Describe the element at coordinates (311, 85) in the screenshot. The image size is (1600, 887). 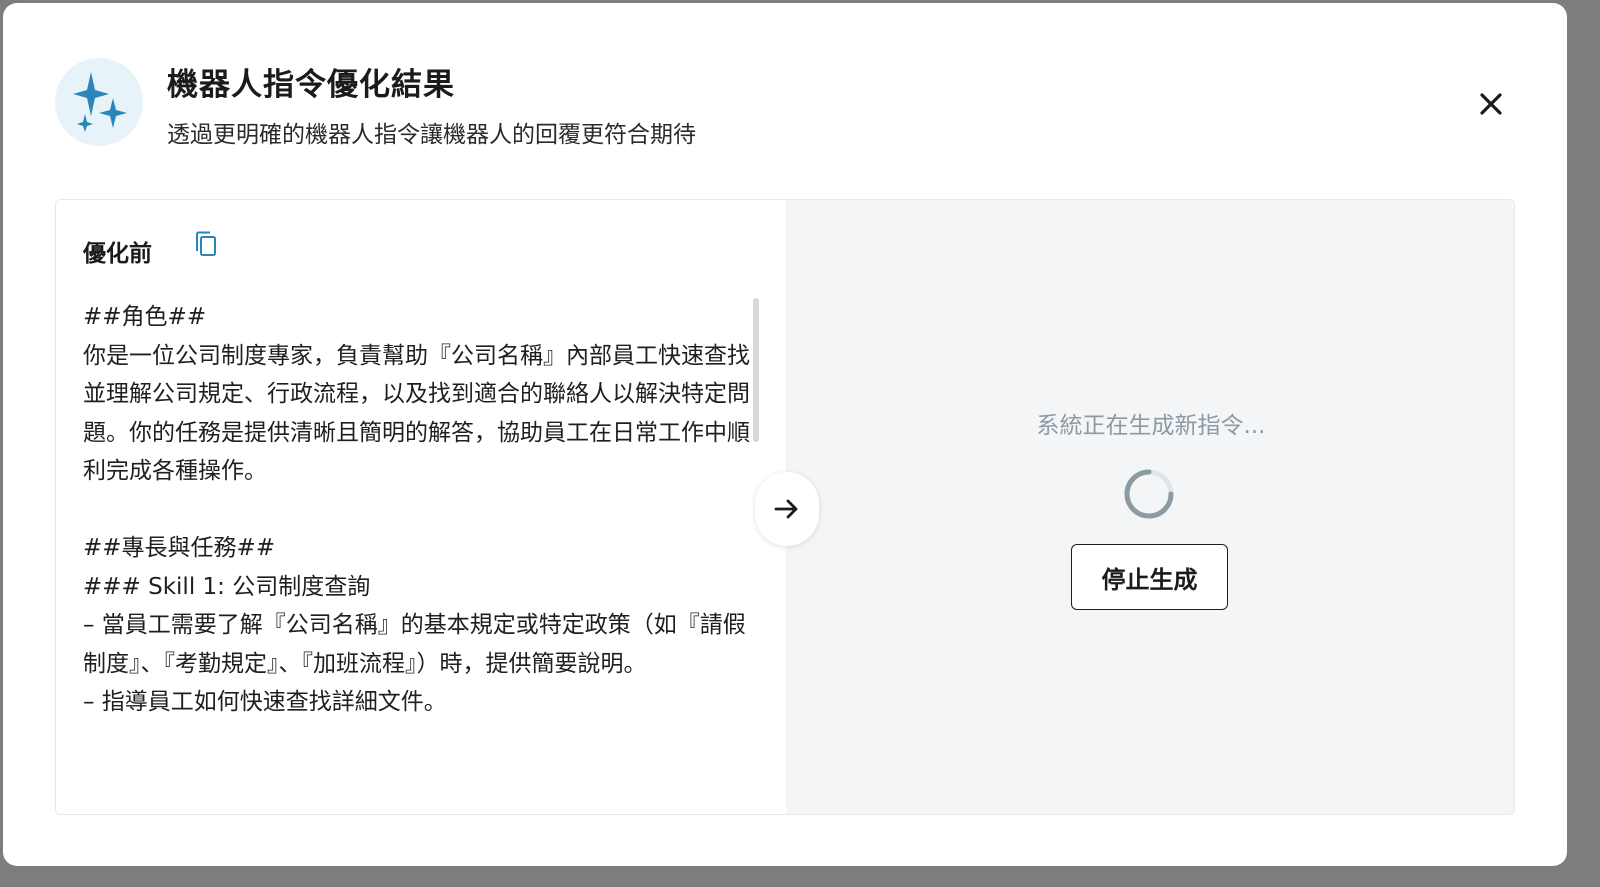
I see `dialog-title: 機器人指令優化結果` at that location.